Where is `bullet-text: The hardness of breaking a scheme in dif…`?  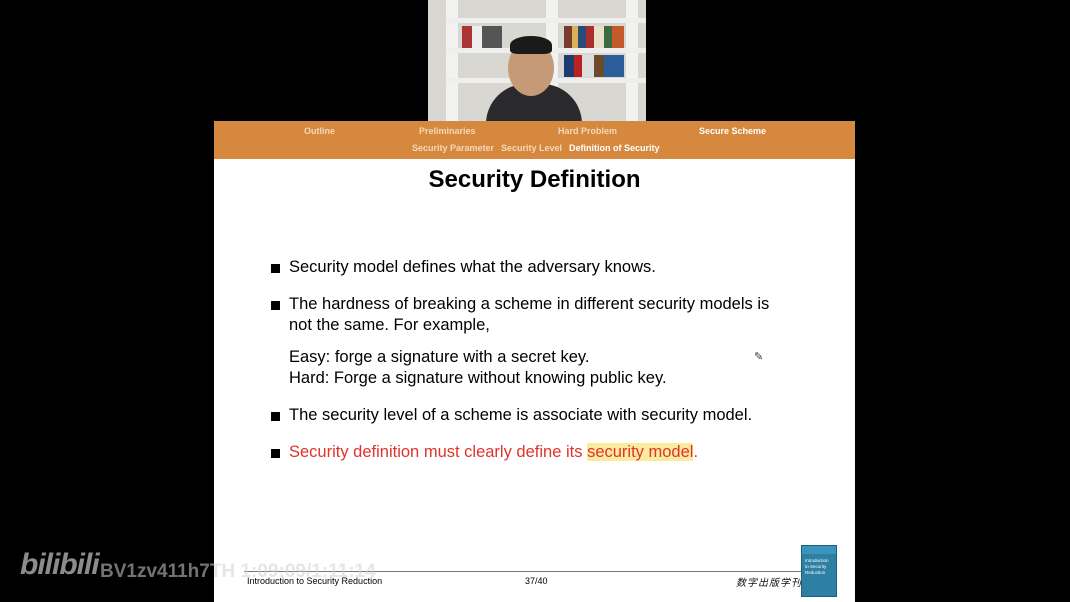 bullet-text: The hardness of breaking a scheme in dif… is located at coordinates (529, 304).